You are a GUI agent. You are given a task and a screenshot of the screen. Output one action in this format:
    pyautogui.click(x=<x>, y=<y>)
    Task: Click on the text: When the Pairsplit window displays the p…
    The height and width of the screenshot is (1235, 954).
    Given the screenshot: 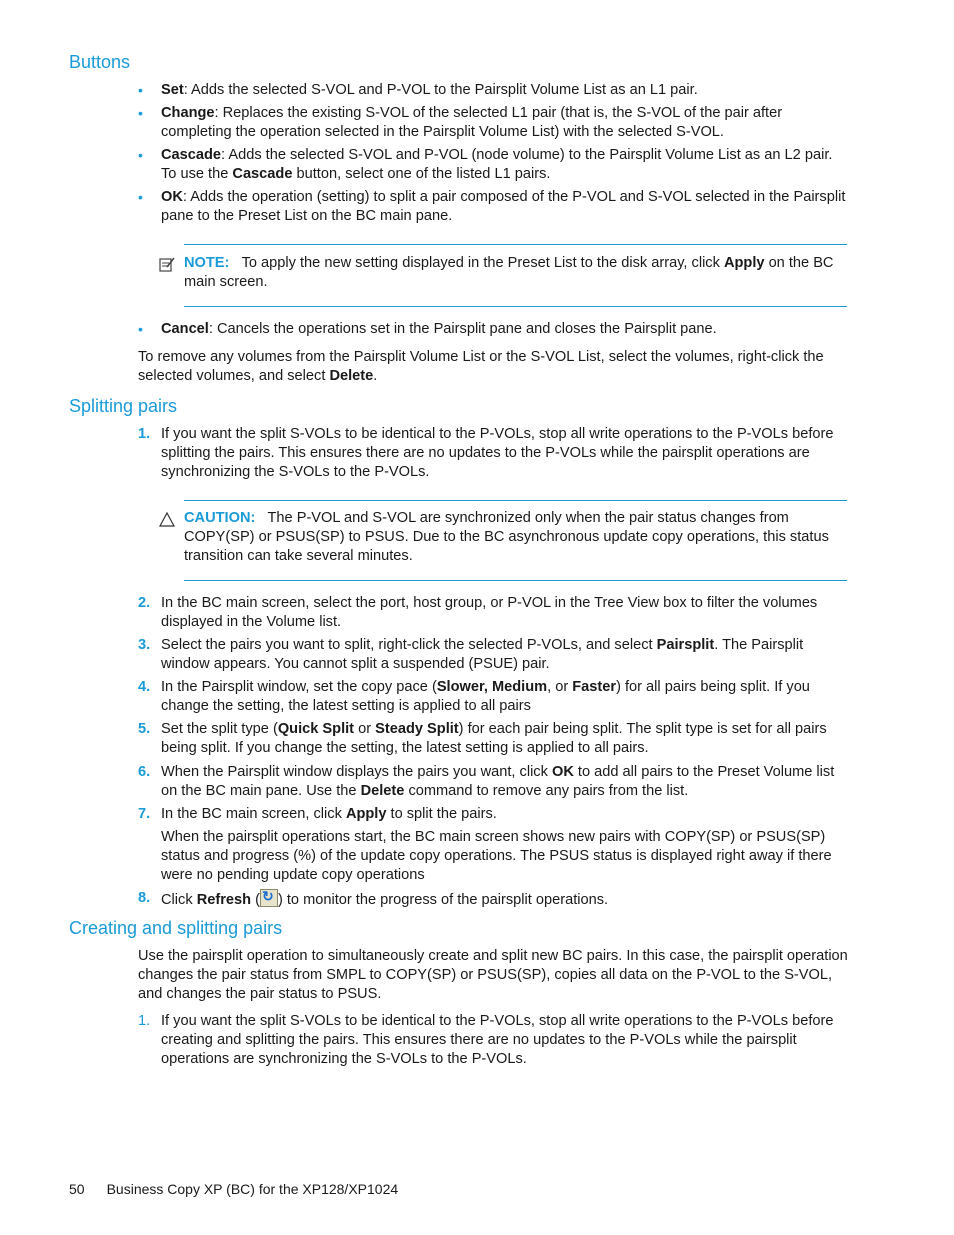 What is the action you would take?
    pyautogui.click(x=356, y=772)
    